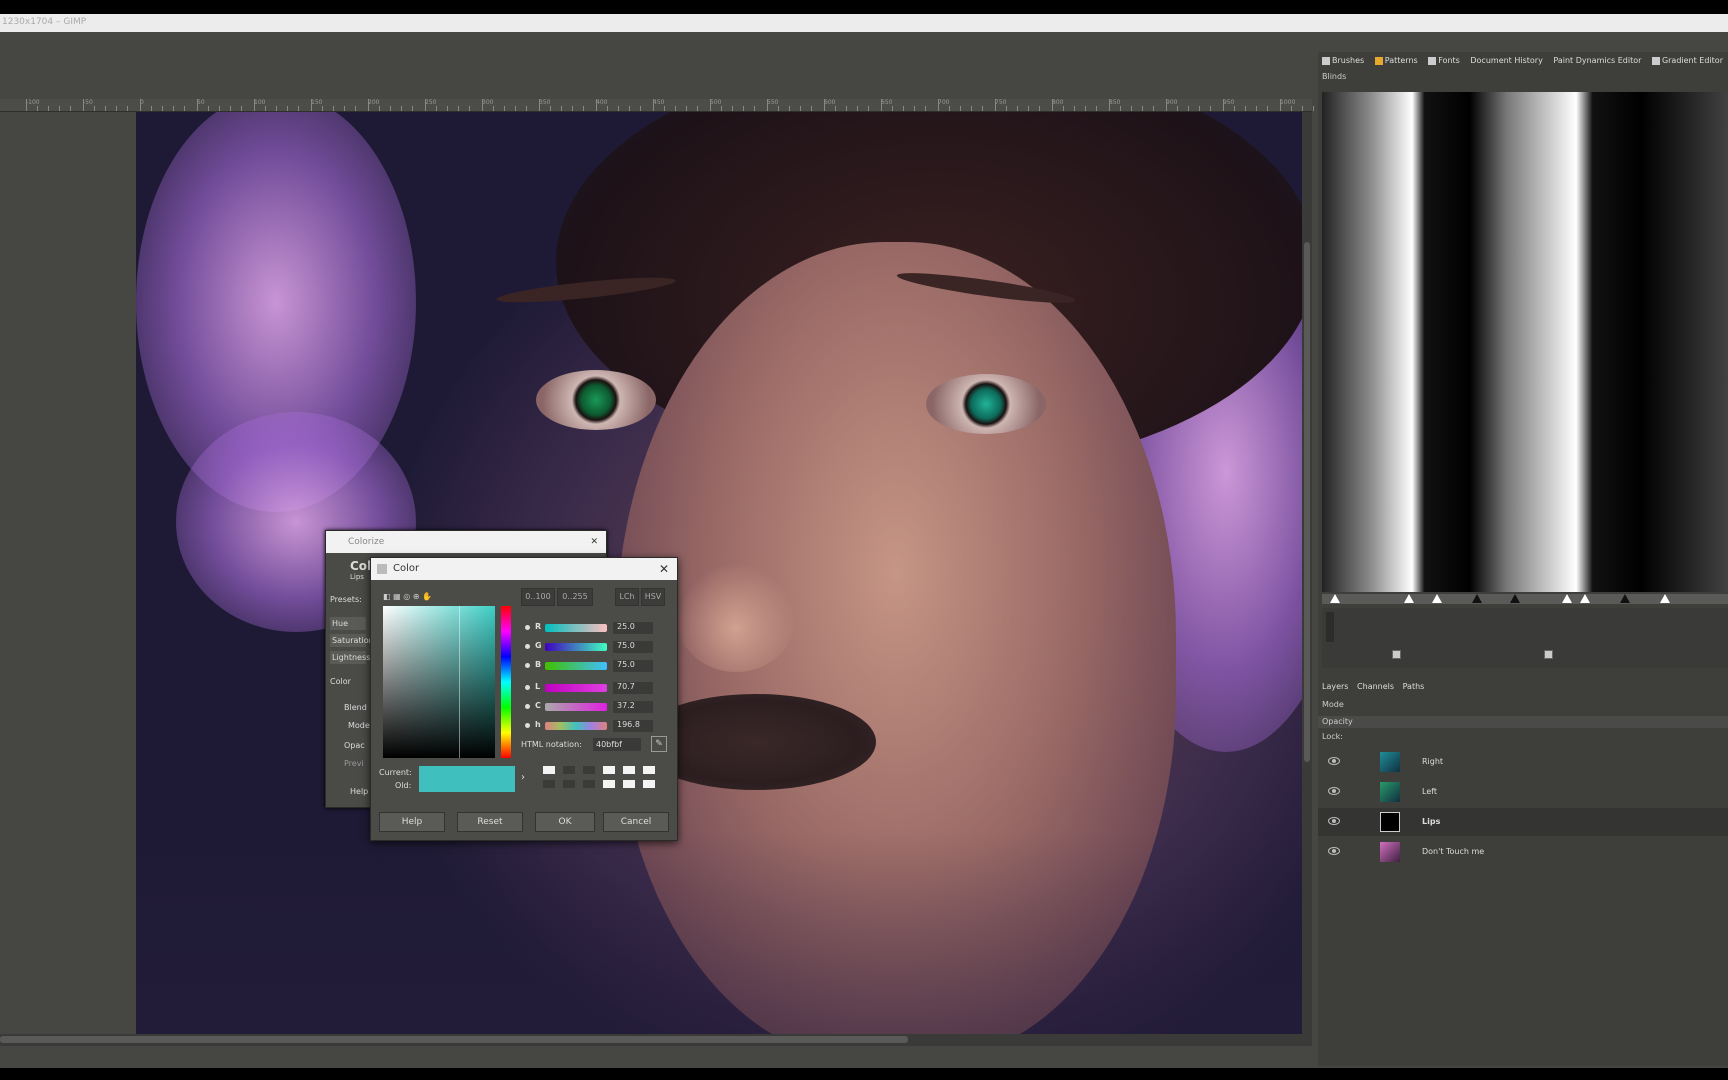 This screenshot has height=1080, width=1728. What do you see at coordinates (1307, 502) in the screenshot?
I see `vertical-scroll-thumb` at bounding box center [1307, 502].